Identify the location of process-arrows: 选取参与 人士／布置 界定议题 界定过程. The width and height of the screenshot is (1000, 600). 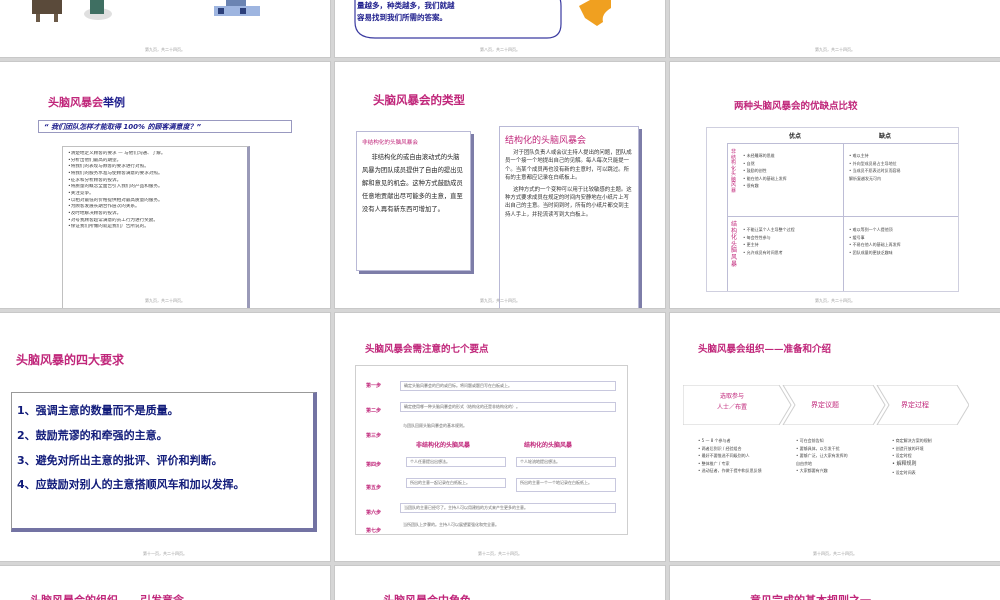
(826, 405).